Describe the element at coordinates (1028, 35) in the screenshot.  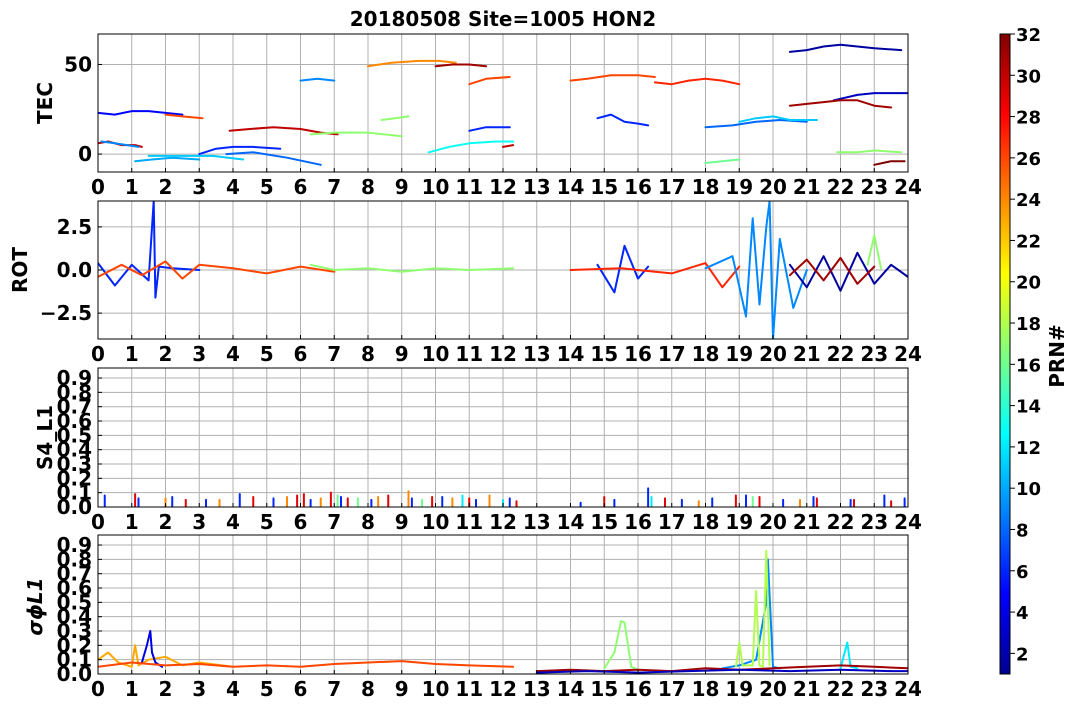
I see `colorbar-tick-label: 32` at that location.